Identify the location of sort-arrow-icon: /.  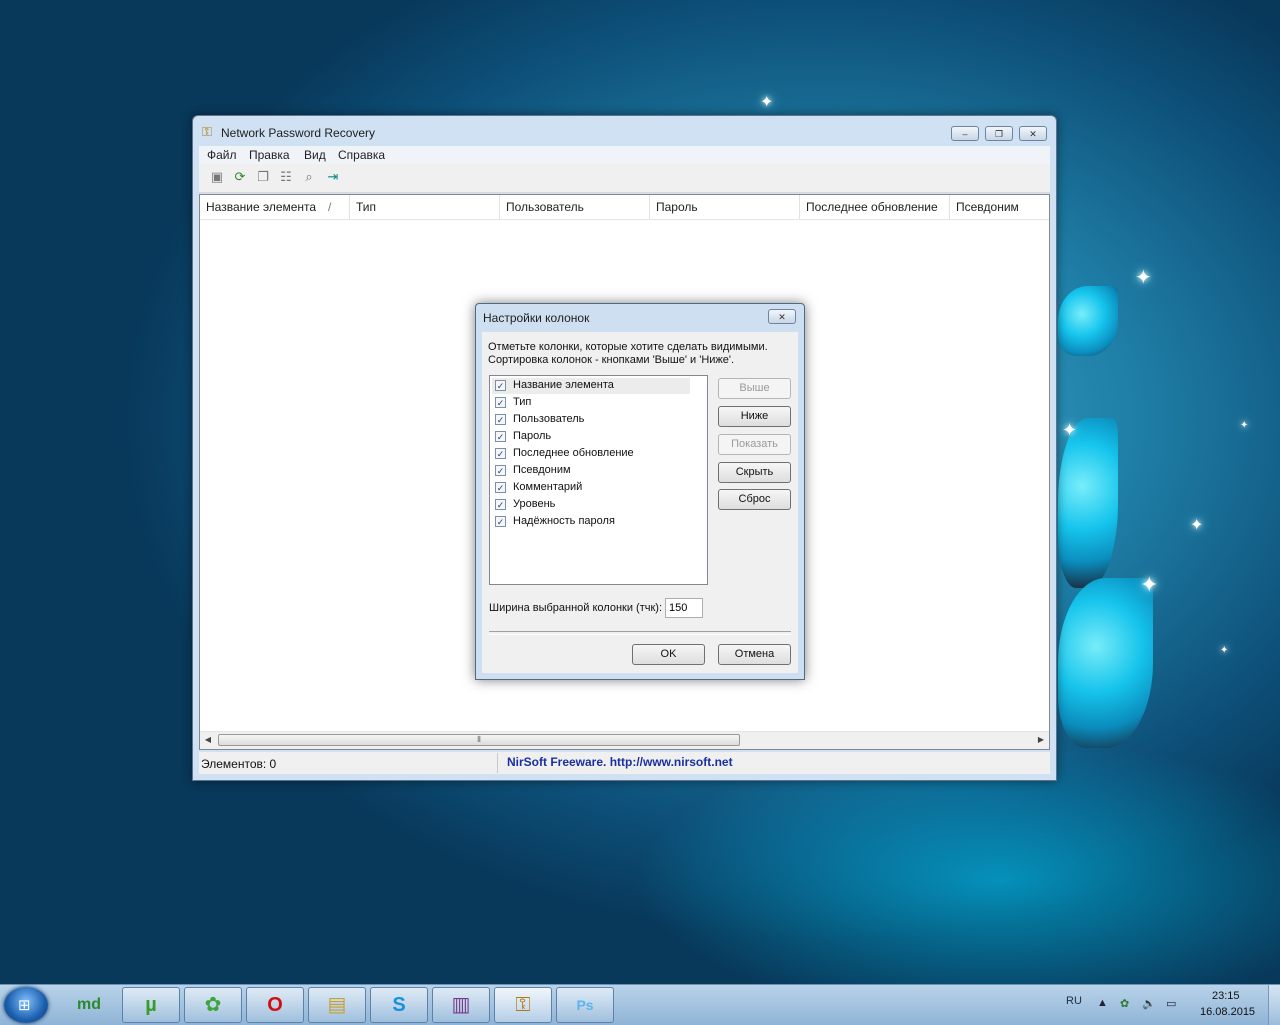
(330, 207).